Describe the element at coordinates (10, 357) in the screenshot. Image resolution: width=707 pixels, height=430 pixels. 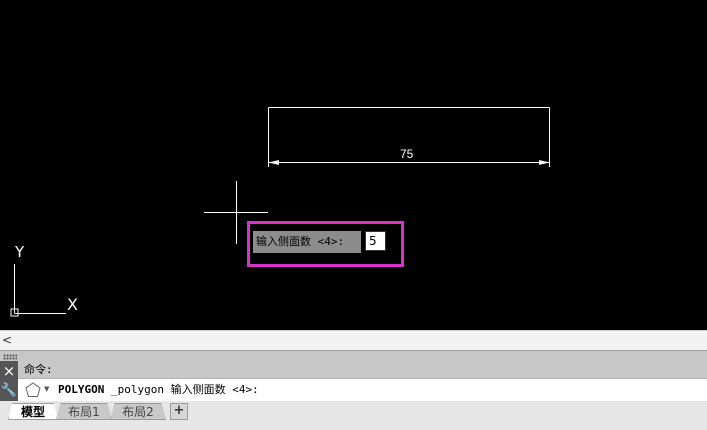
I see `grip-handle-icon` at that location.